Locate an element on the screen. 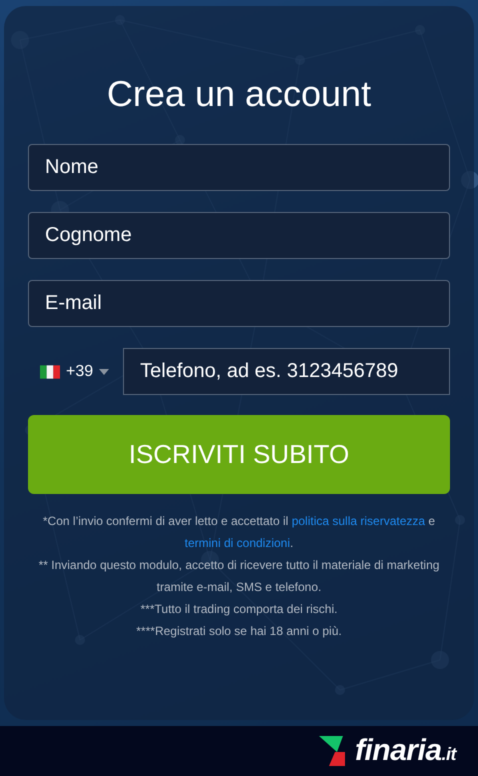  phone-field: Telefono, ad es. 3123456789 is located at coordinates (286, 371).